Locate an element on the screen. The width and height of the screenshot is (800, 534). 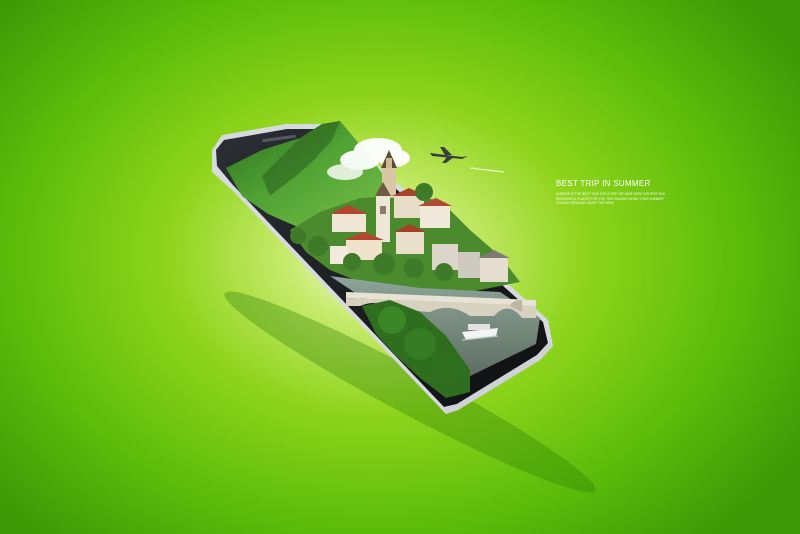
airplane-icon is located at coordinates (467, 160).